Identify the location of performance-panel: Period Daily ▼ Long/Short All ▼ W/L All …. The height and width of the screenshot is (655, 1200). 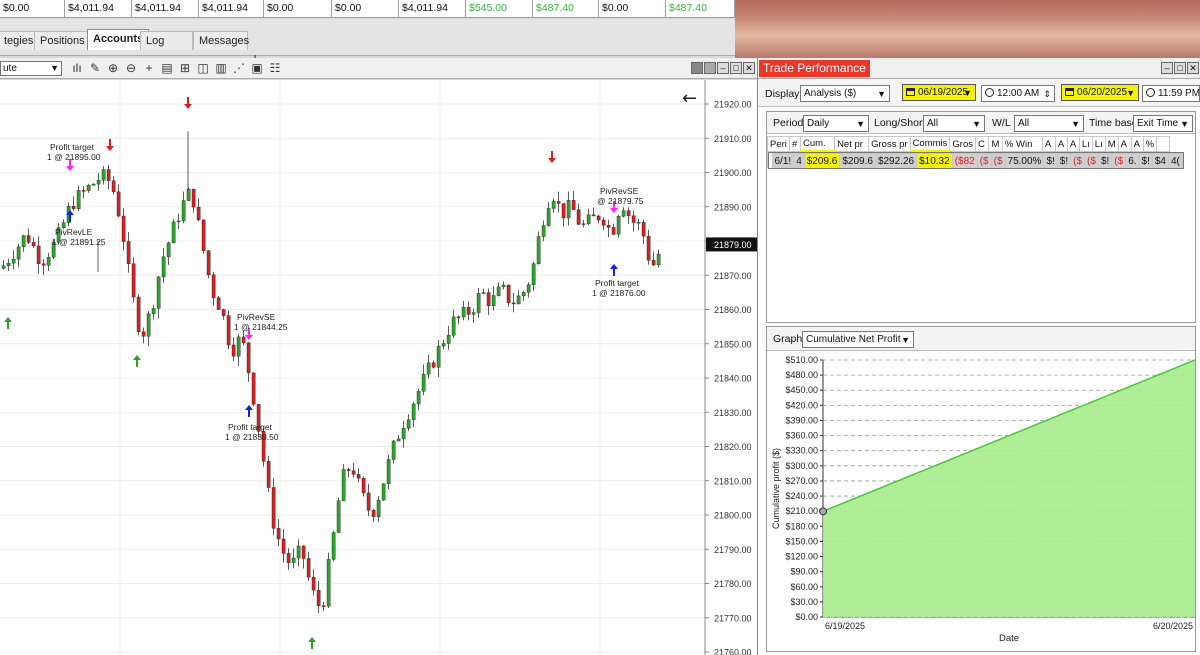
(981, 217).